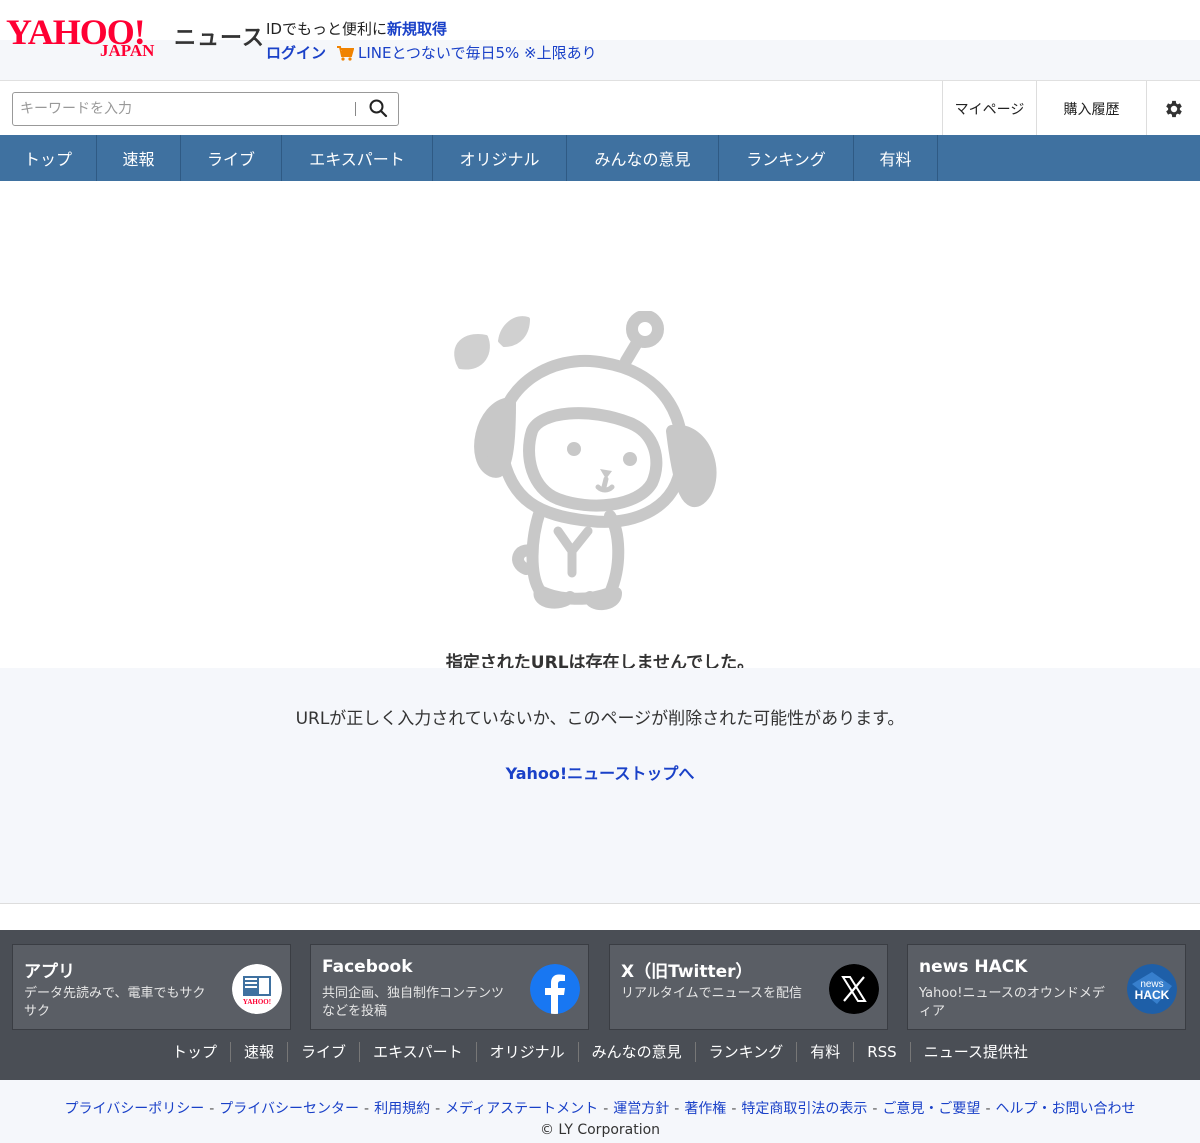  I want to click on promo-card-app: アプリ データ先読みで、電車でもサクサク YAHOO!, so click(151, 987).